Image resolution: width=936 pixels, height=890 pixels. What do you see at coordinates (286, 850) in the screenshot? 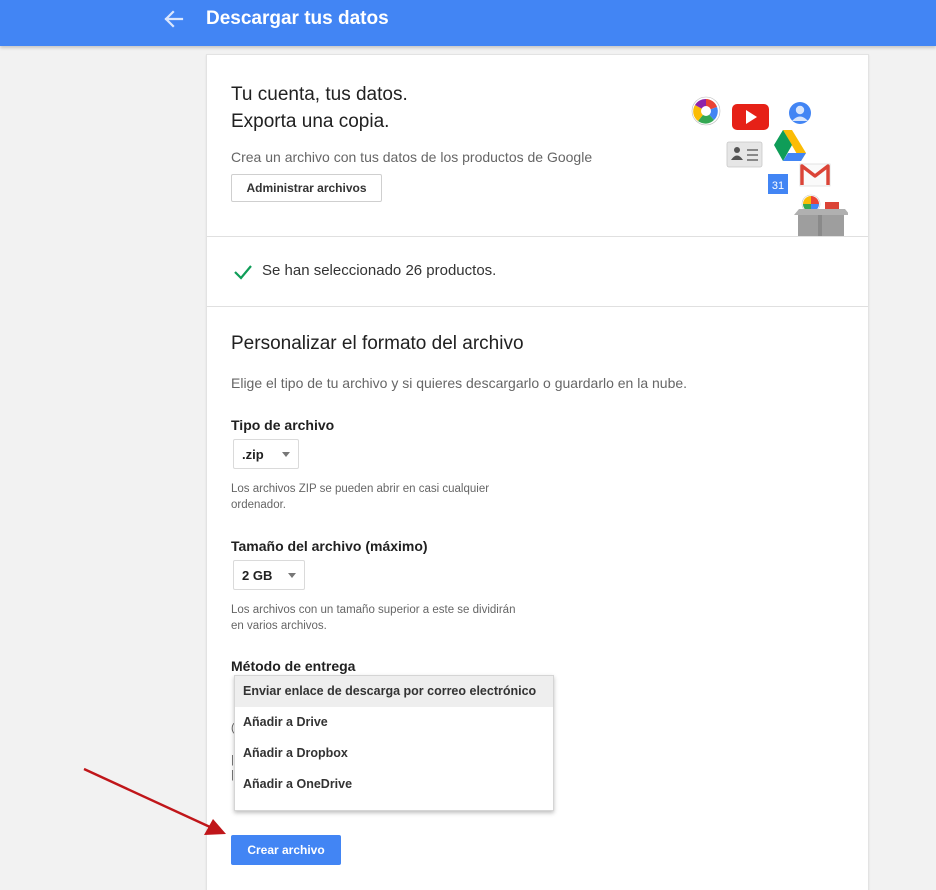
I see `create-archive-button: Crear archivo` at bounding box center [286, 850].